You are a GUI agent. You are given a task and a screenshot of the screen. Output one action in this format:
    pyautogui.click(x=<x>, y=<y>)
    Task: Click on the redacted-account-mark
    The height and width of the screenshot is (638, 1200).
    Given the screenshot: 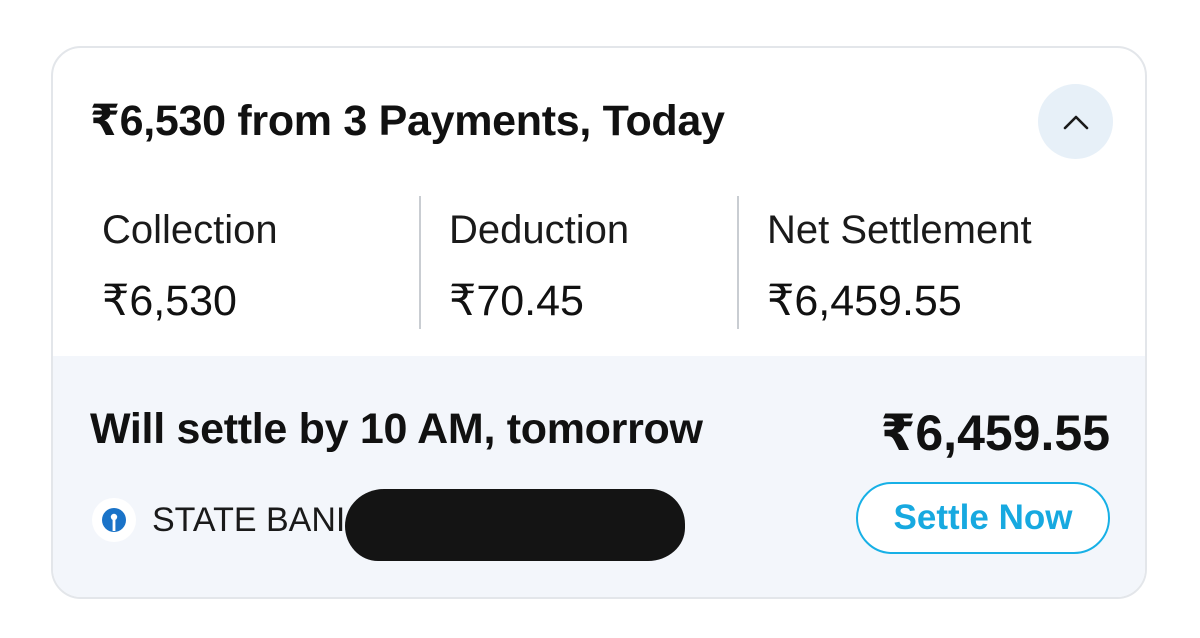 What is the action you would take?
    pyautogui.click(x=515, y=525)
    